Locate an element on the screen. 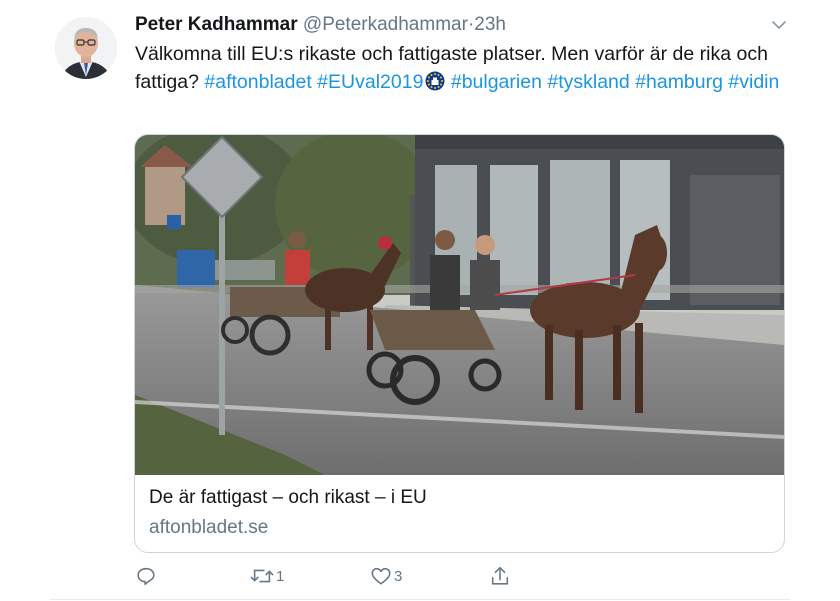 The height and width of the screenshot is (601, 840). tweet-timestamp: 23h is located at coordinates (490, 24).